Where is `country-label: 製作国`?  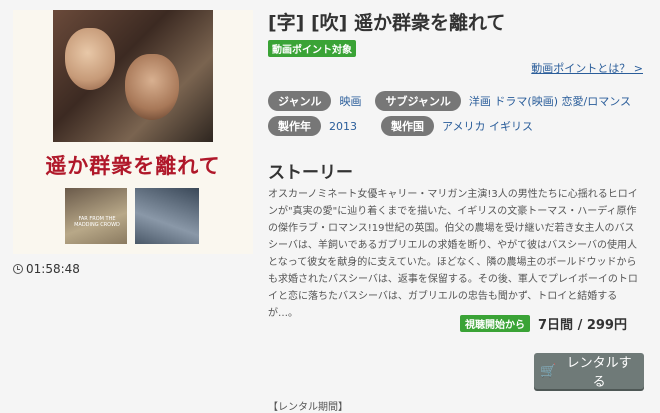
country-label: 製作国 is located at coordinates (407, 126).